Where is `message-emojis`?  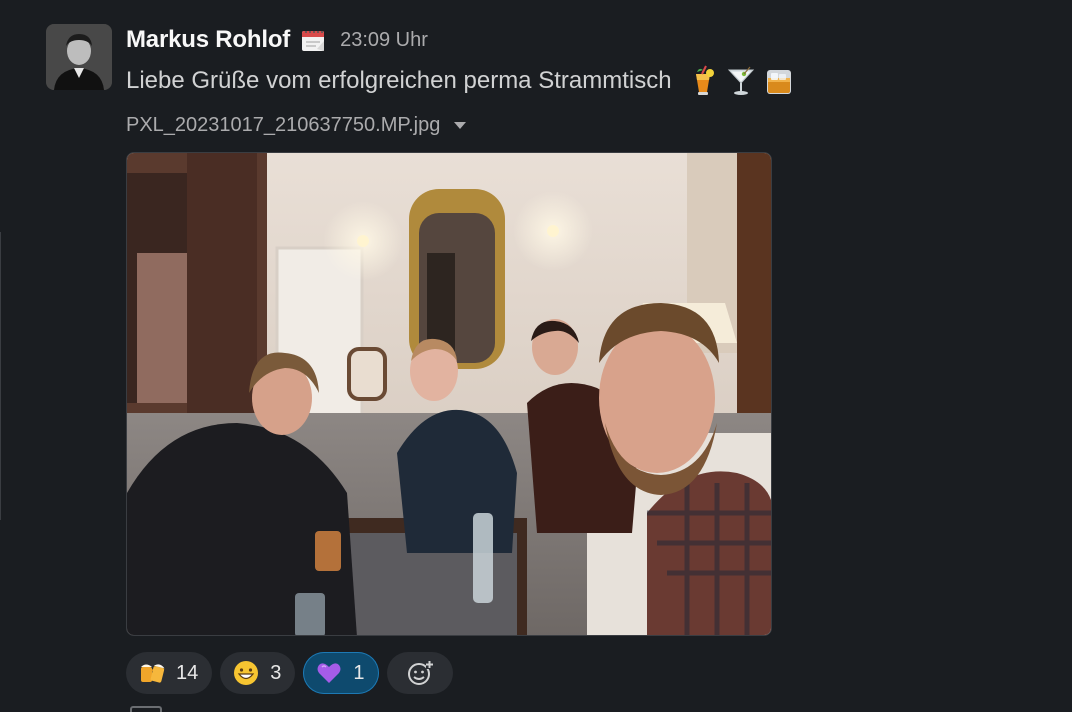
message-emojis is located at coordinates (741, 81).